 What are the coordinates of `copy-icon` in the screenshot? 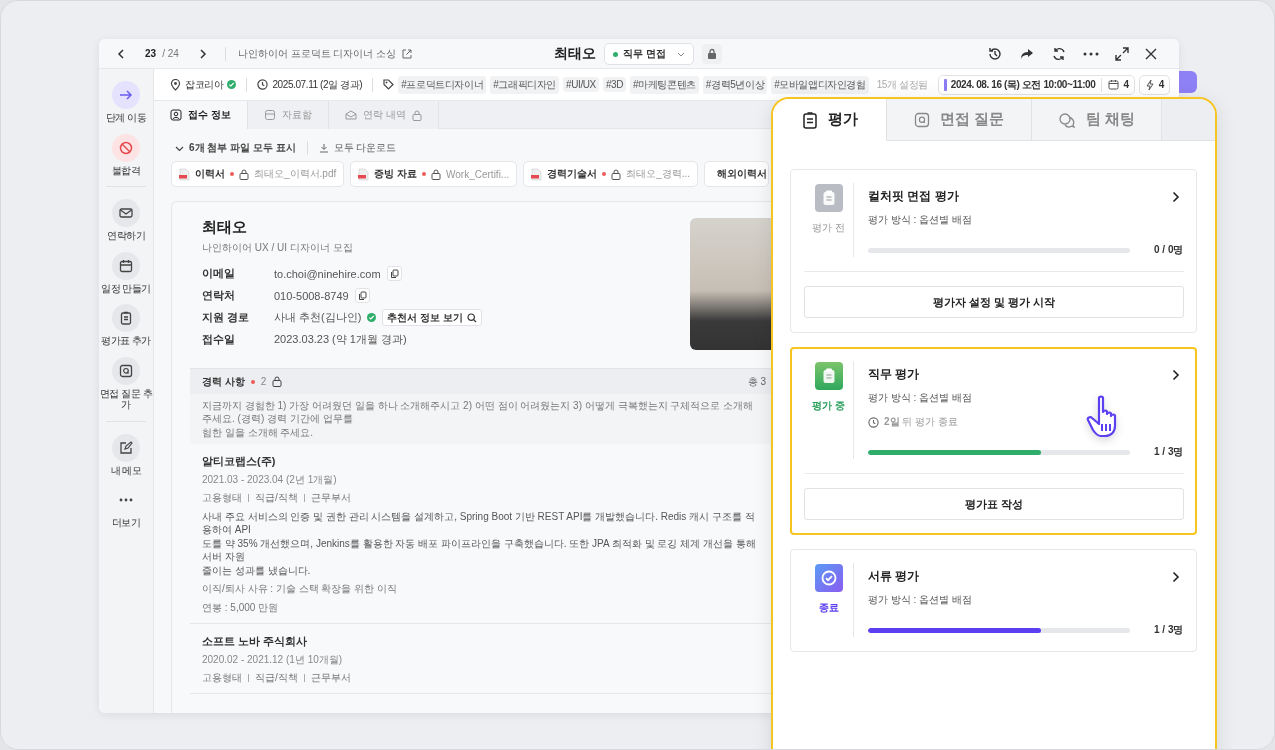 It's located at (394, 273).